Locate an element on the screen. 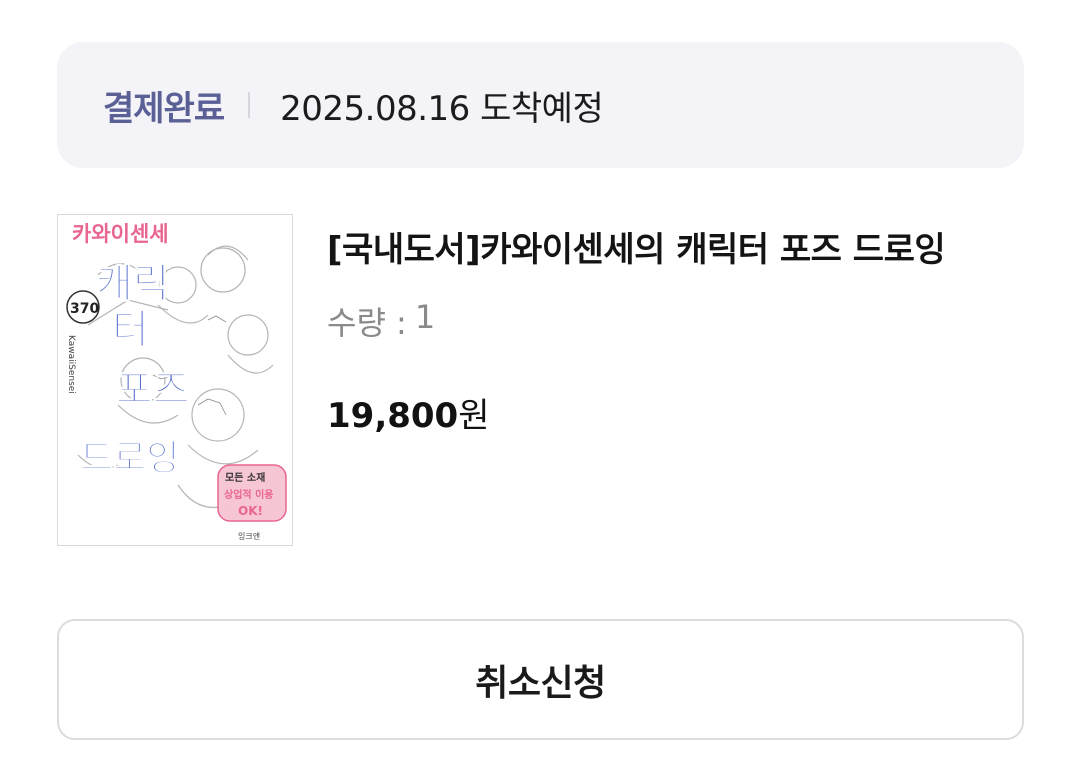  cover-main-title-2: 터 is located at coordinates (130, 330).